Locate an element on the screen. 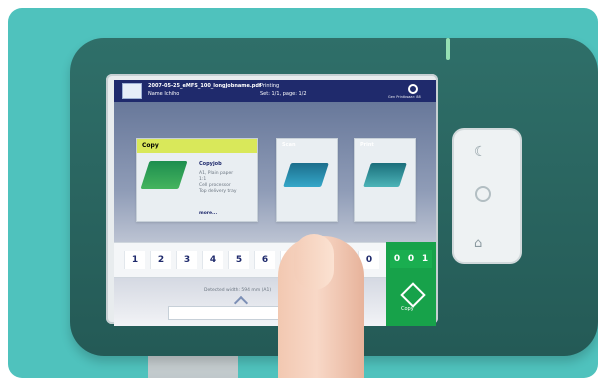 Image resolution: width=606 pixels, height=386 pixels. job-owner: Name Ichiho is located at coordinates (164, 94).